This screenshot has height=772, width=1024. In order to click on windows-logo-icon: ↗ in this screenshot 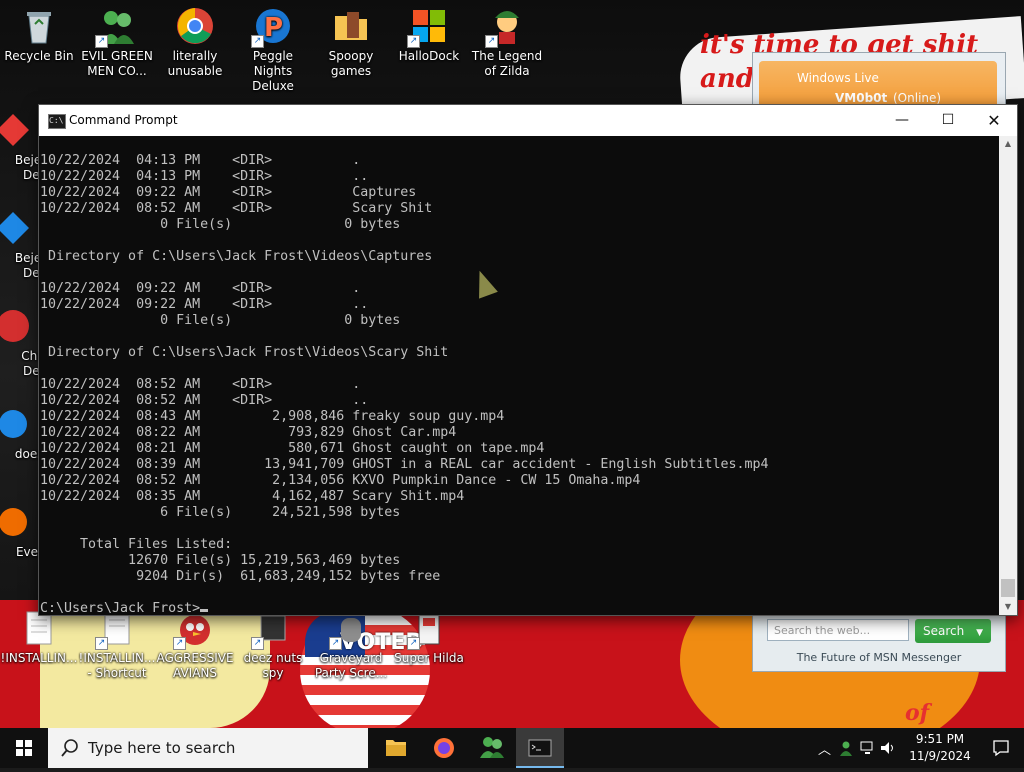, I will do `click(428, 27)`.